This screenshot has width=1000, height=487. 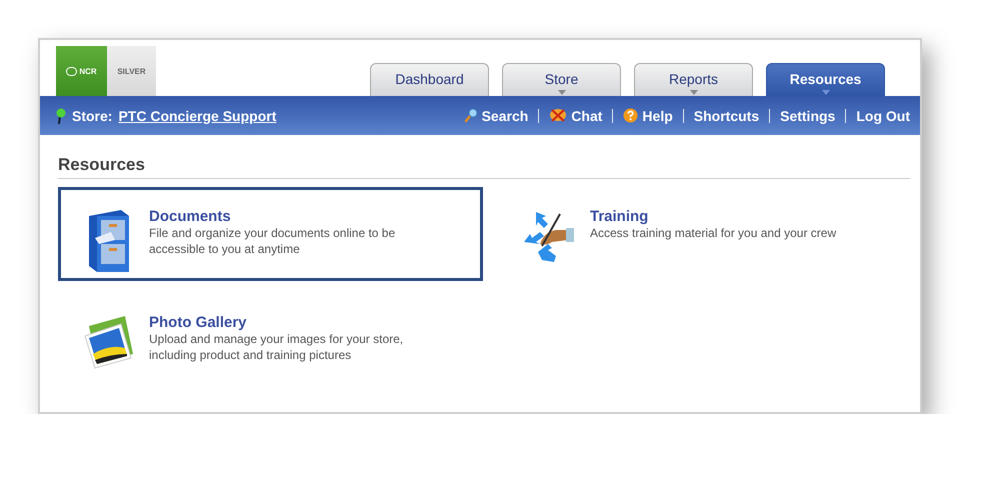 What do you see at coordinates (693, 79) in the screenshot?
I see `nav-tab: Reports` at bounding box center [693, 79].